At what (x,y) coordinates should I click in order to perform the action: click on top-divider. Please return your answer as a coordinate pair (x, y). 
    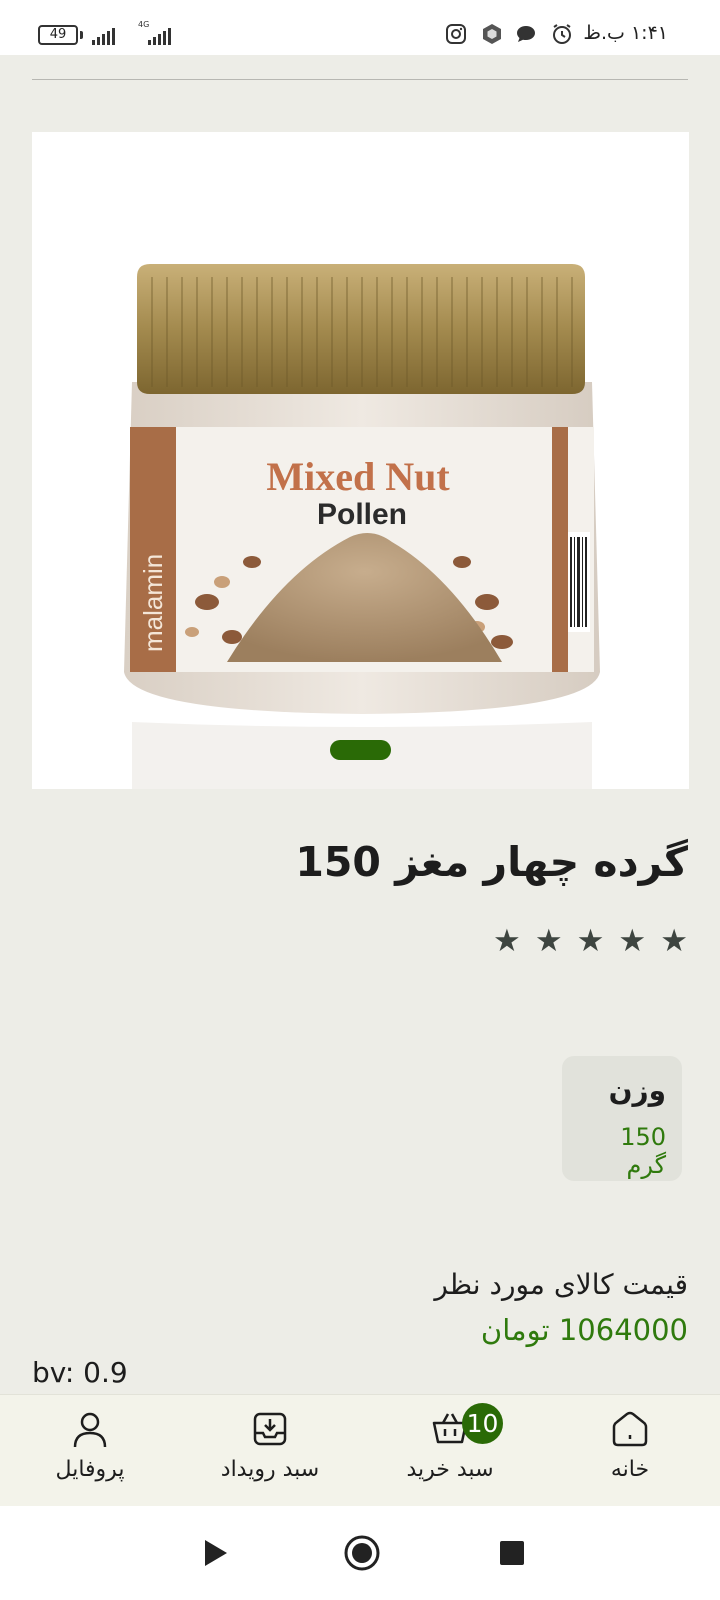
    Looking at the image, I should click on (360, 79).